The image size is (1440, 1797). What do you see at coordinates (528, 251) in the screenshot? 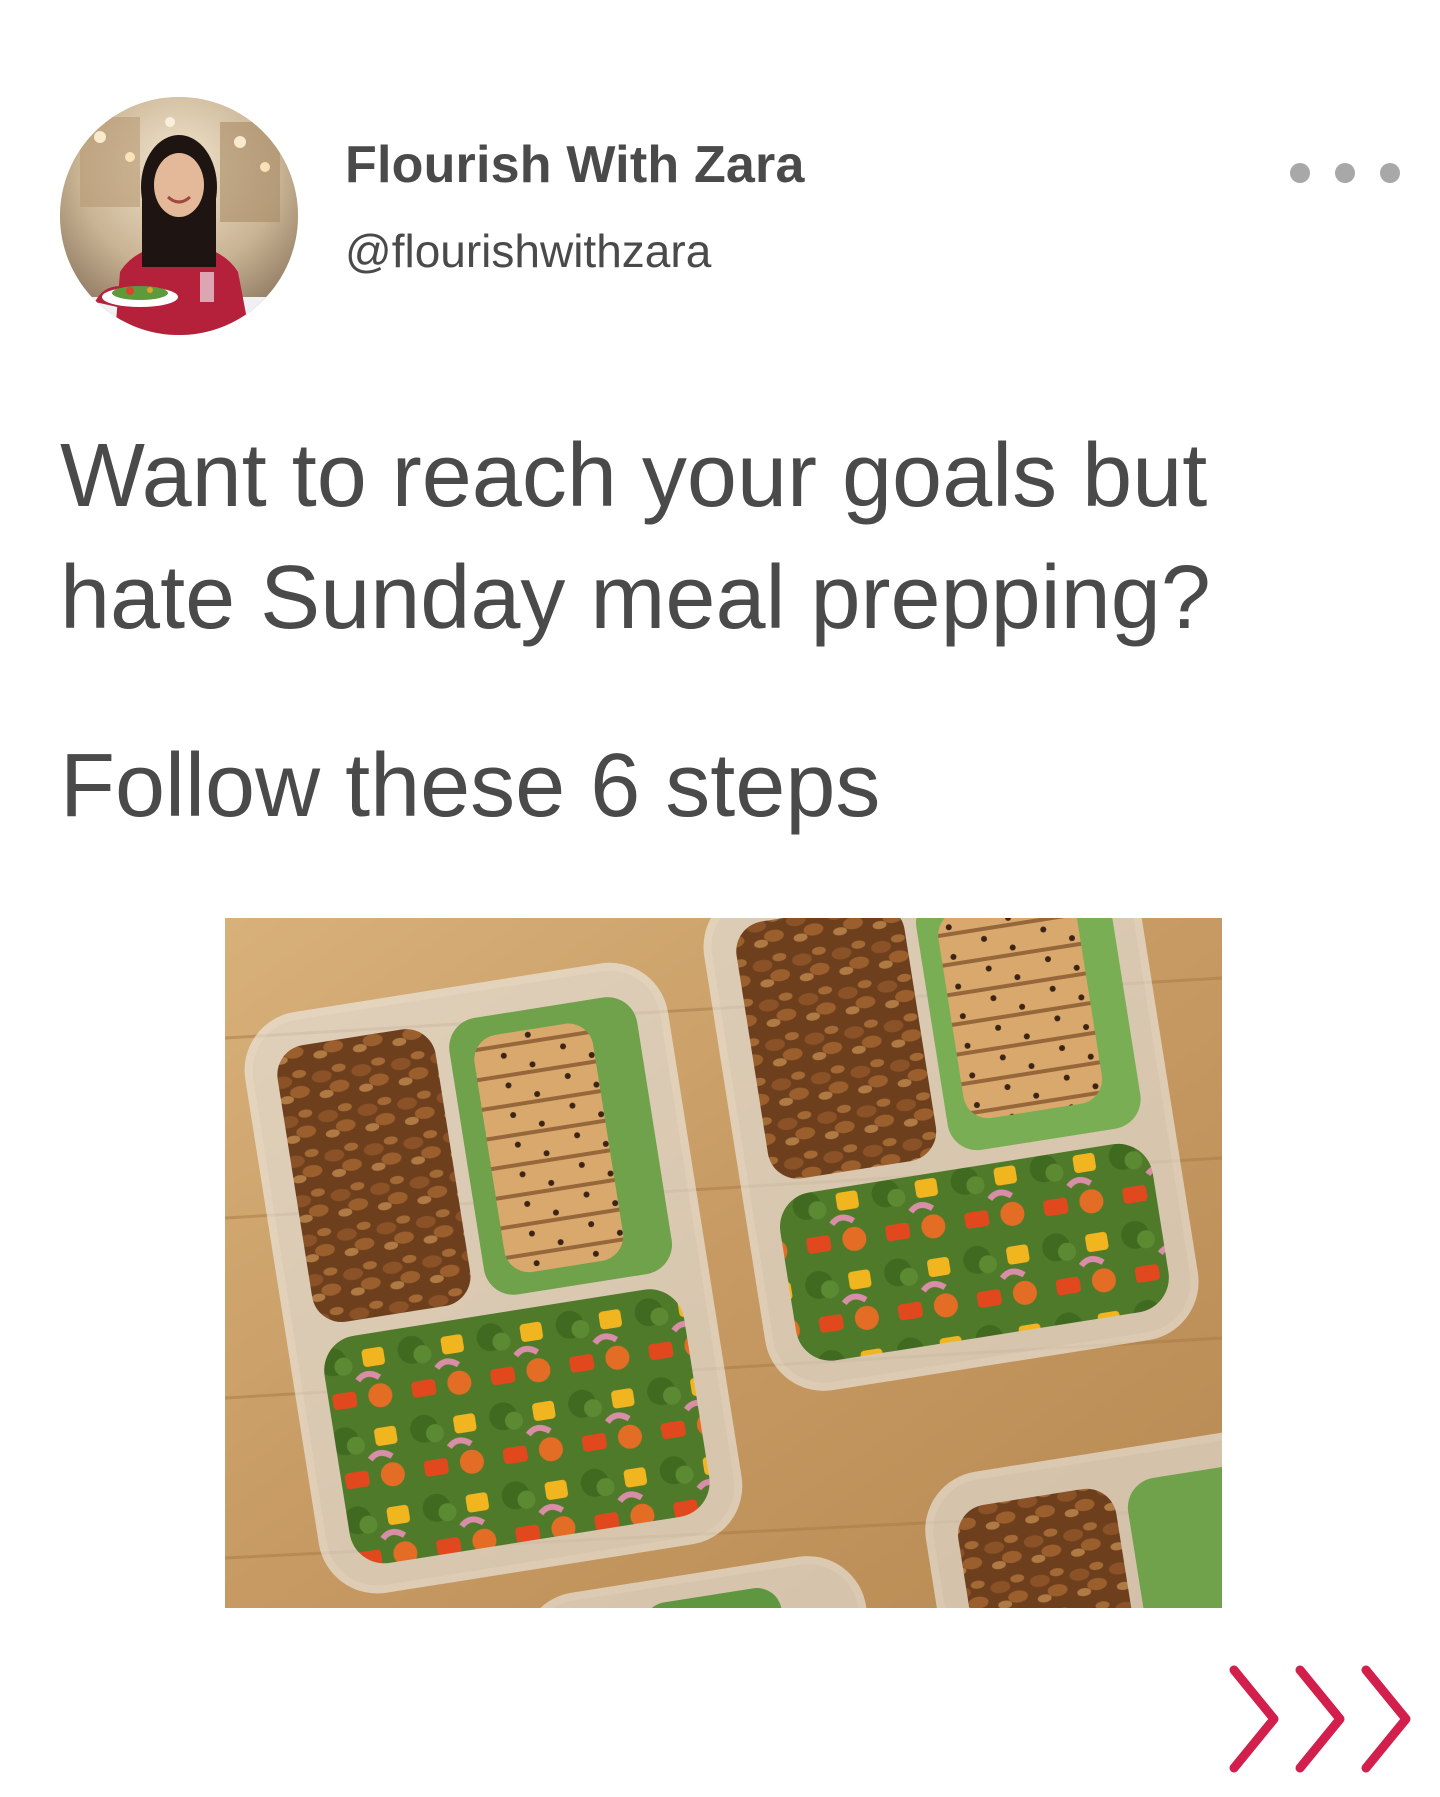
I see `profile-handle: @flourishwithzara` at bounding box center [528, 251].